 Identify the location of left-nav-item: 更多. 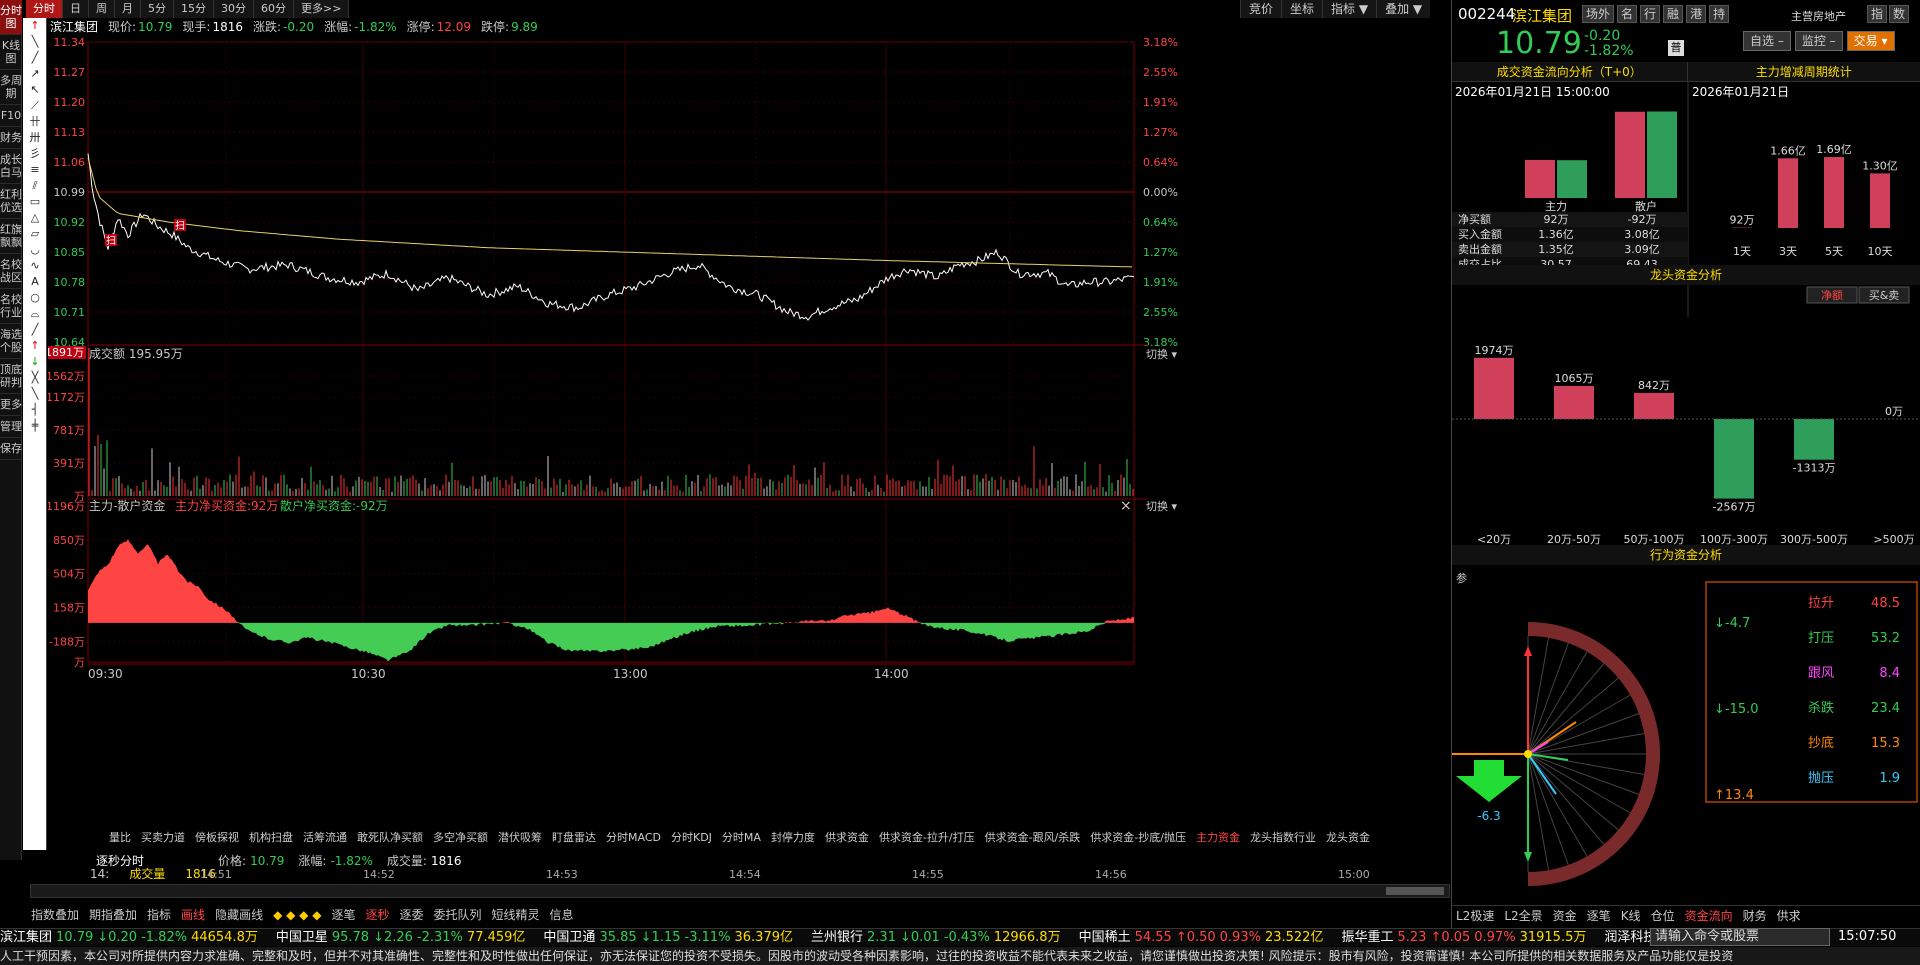
(11, 405).